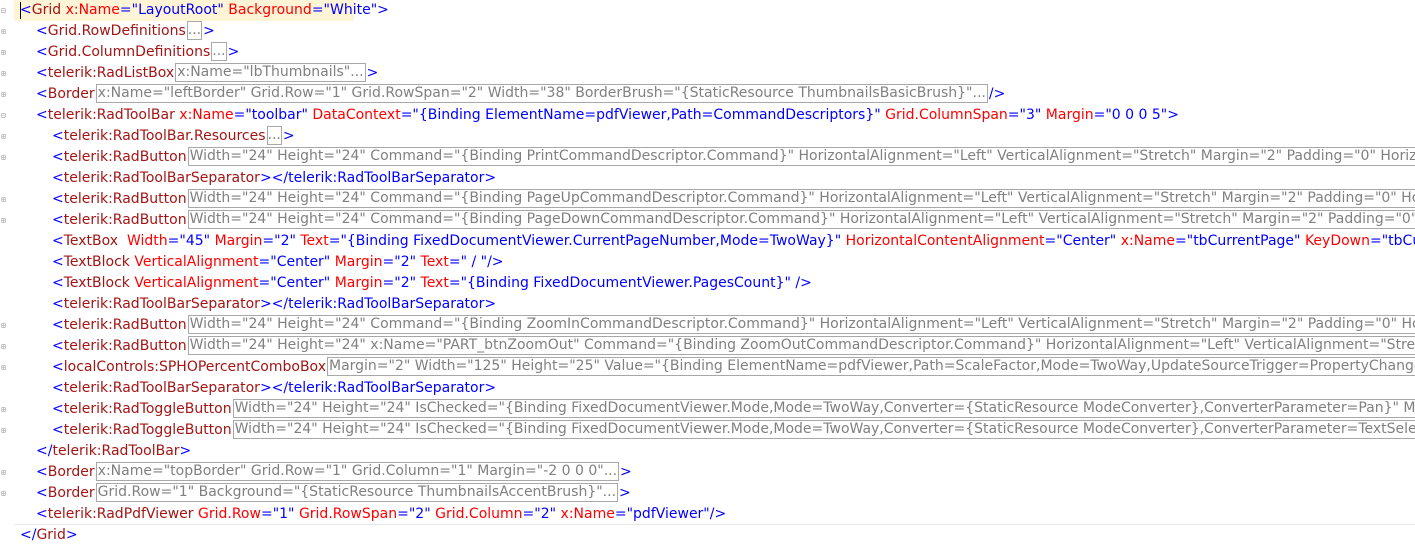 The width and height of the screenshot is (1415, 545). What do you see at coordinates (93, 241) in the screenshot?
I see `tag-name: TextBox` at bounding box center [93, 241].